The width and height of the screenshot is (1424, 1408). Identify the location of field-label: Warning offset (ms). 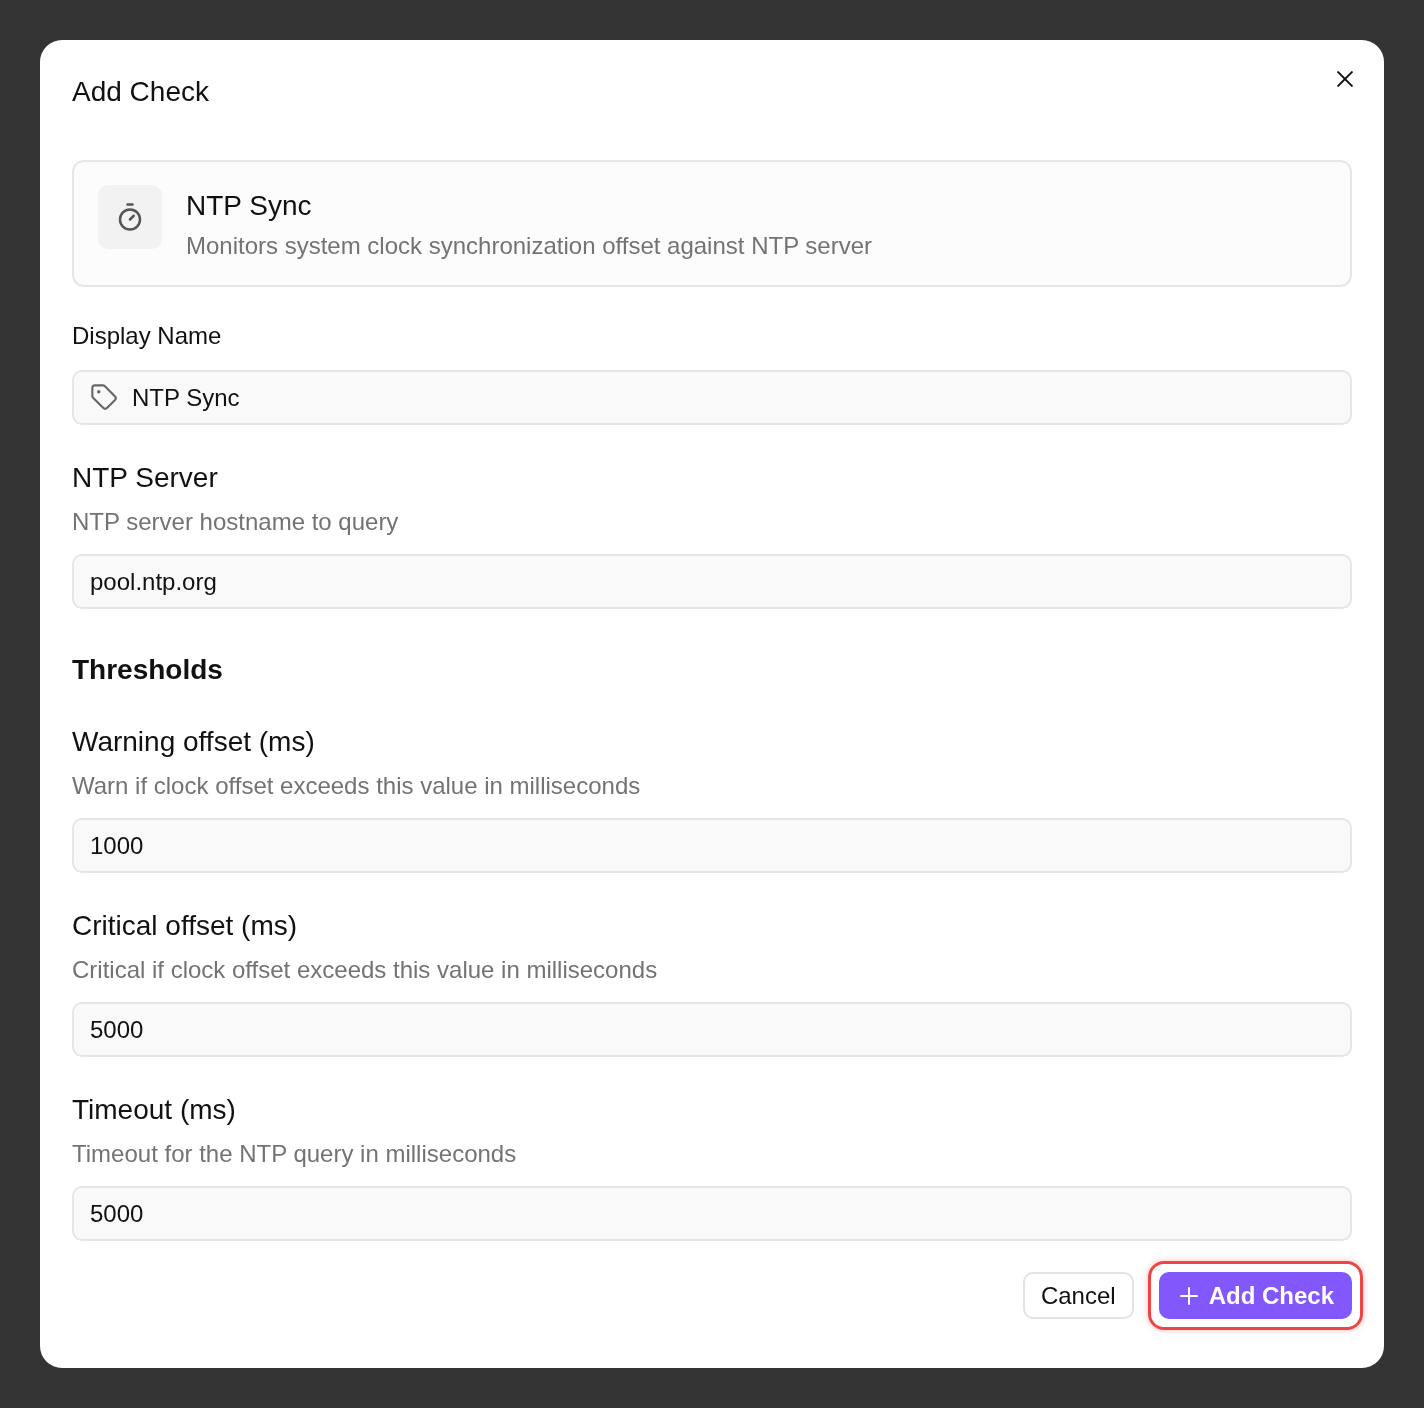
(194, 742).